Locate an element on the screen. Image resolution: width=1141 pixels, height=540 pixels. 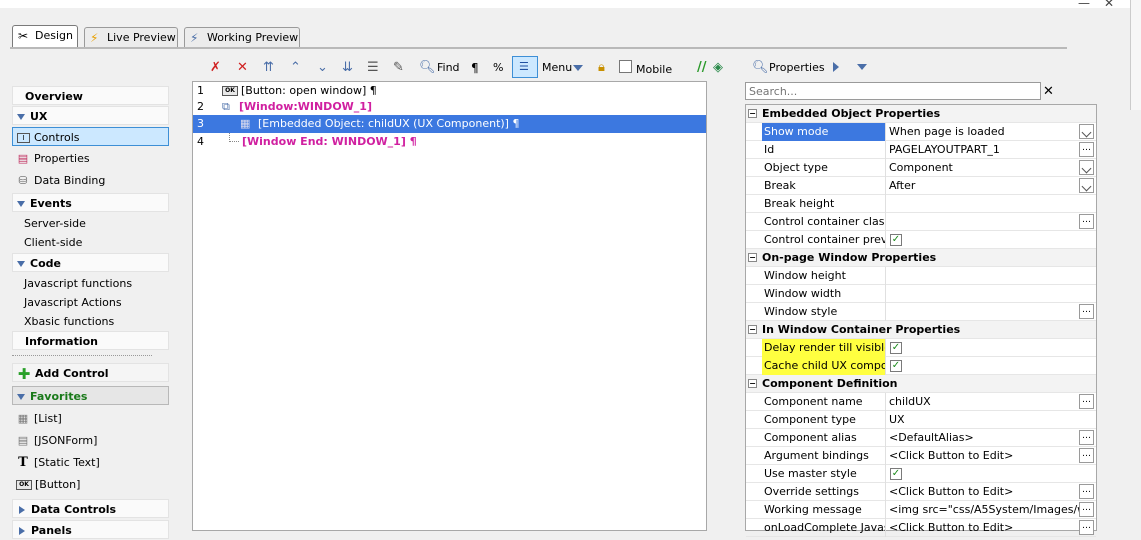
prop-value: <DefaultAlias> is located at coordinates (983, 438).